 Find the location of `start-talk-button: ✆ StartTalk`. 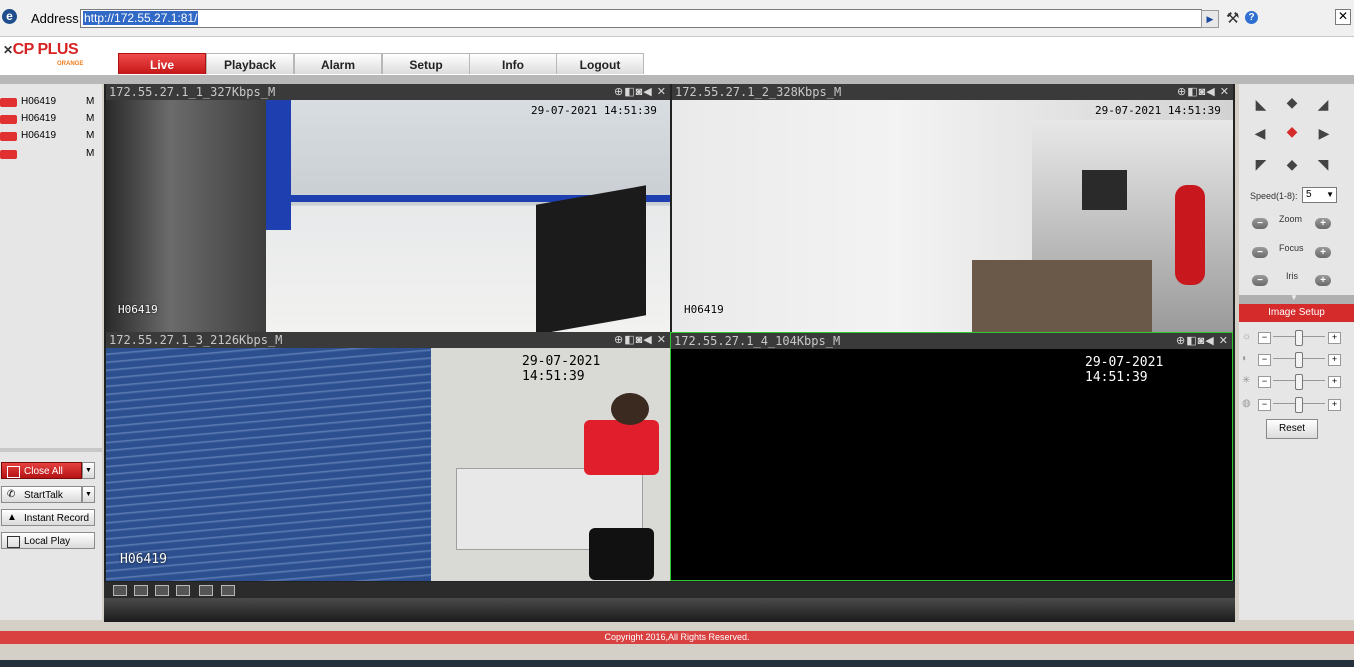

start-talk-button: ✆ StartTalk is located at coordinates (41, 494).